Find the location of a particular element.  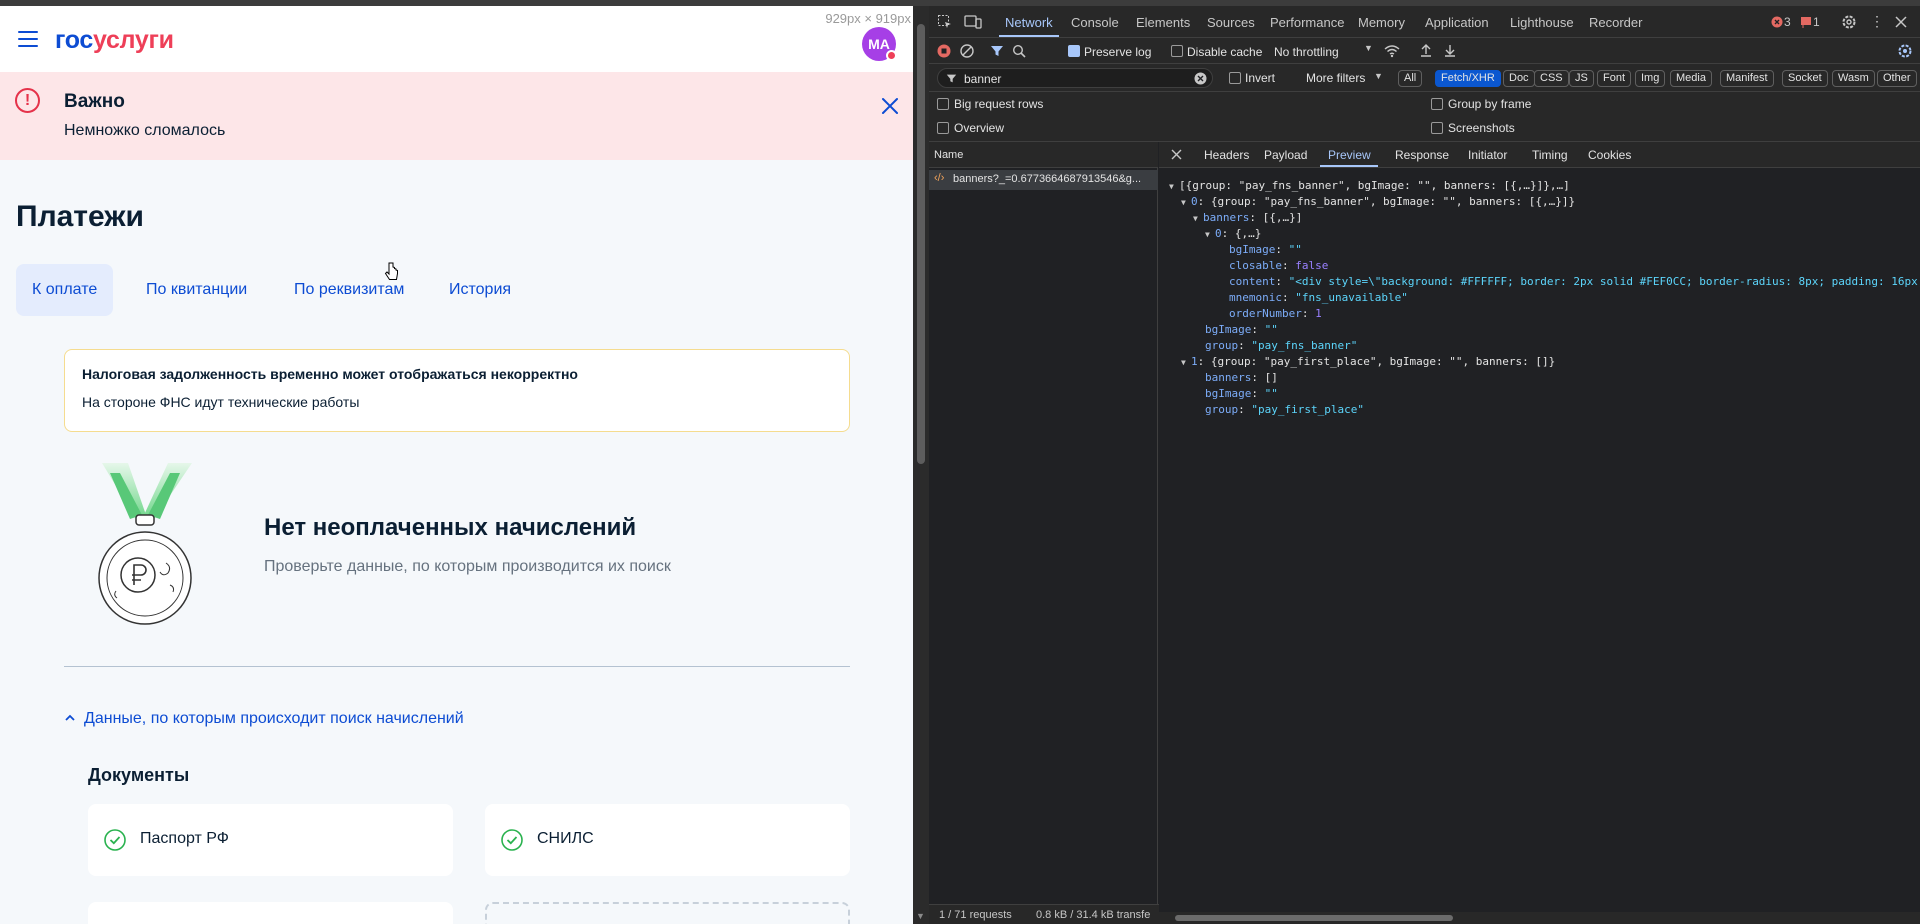

issue-count: 1 is located at coordinates (1816, 22).